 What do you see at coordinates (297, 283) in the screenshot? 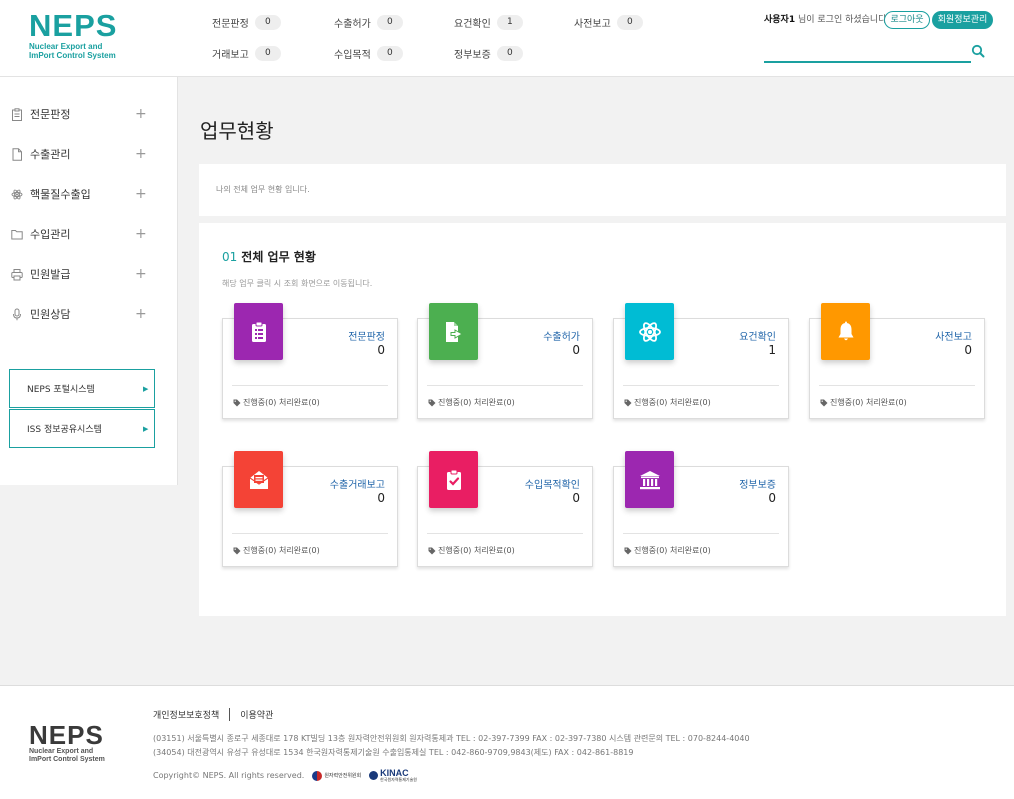
I see `section-description: 해당 업무 클릭 시 조회 화면으로 이동됩니다.` at bounding box center [297, 283].